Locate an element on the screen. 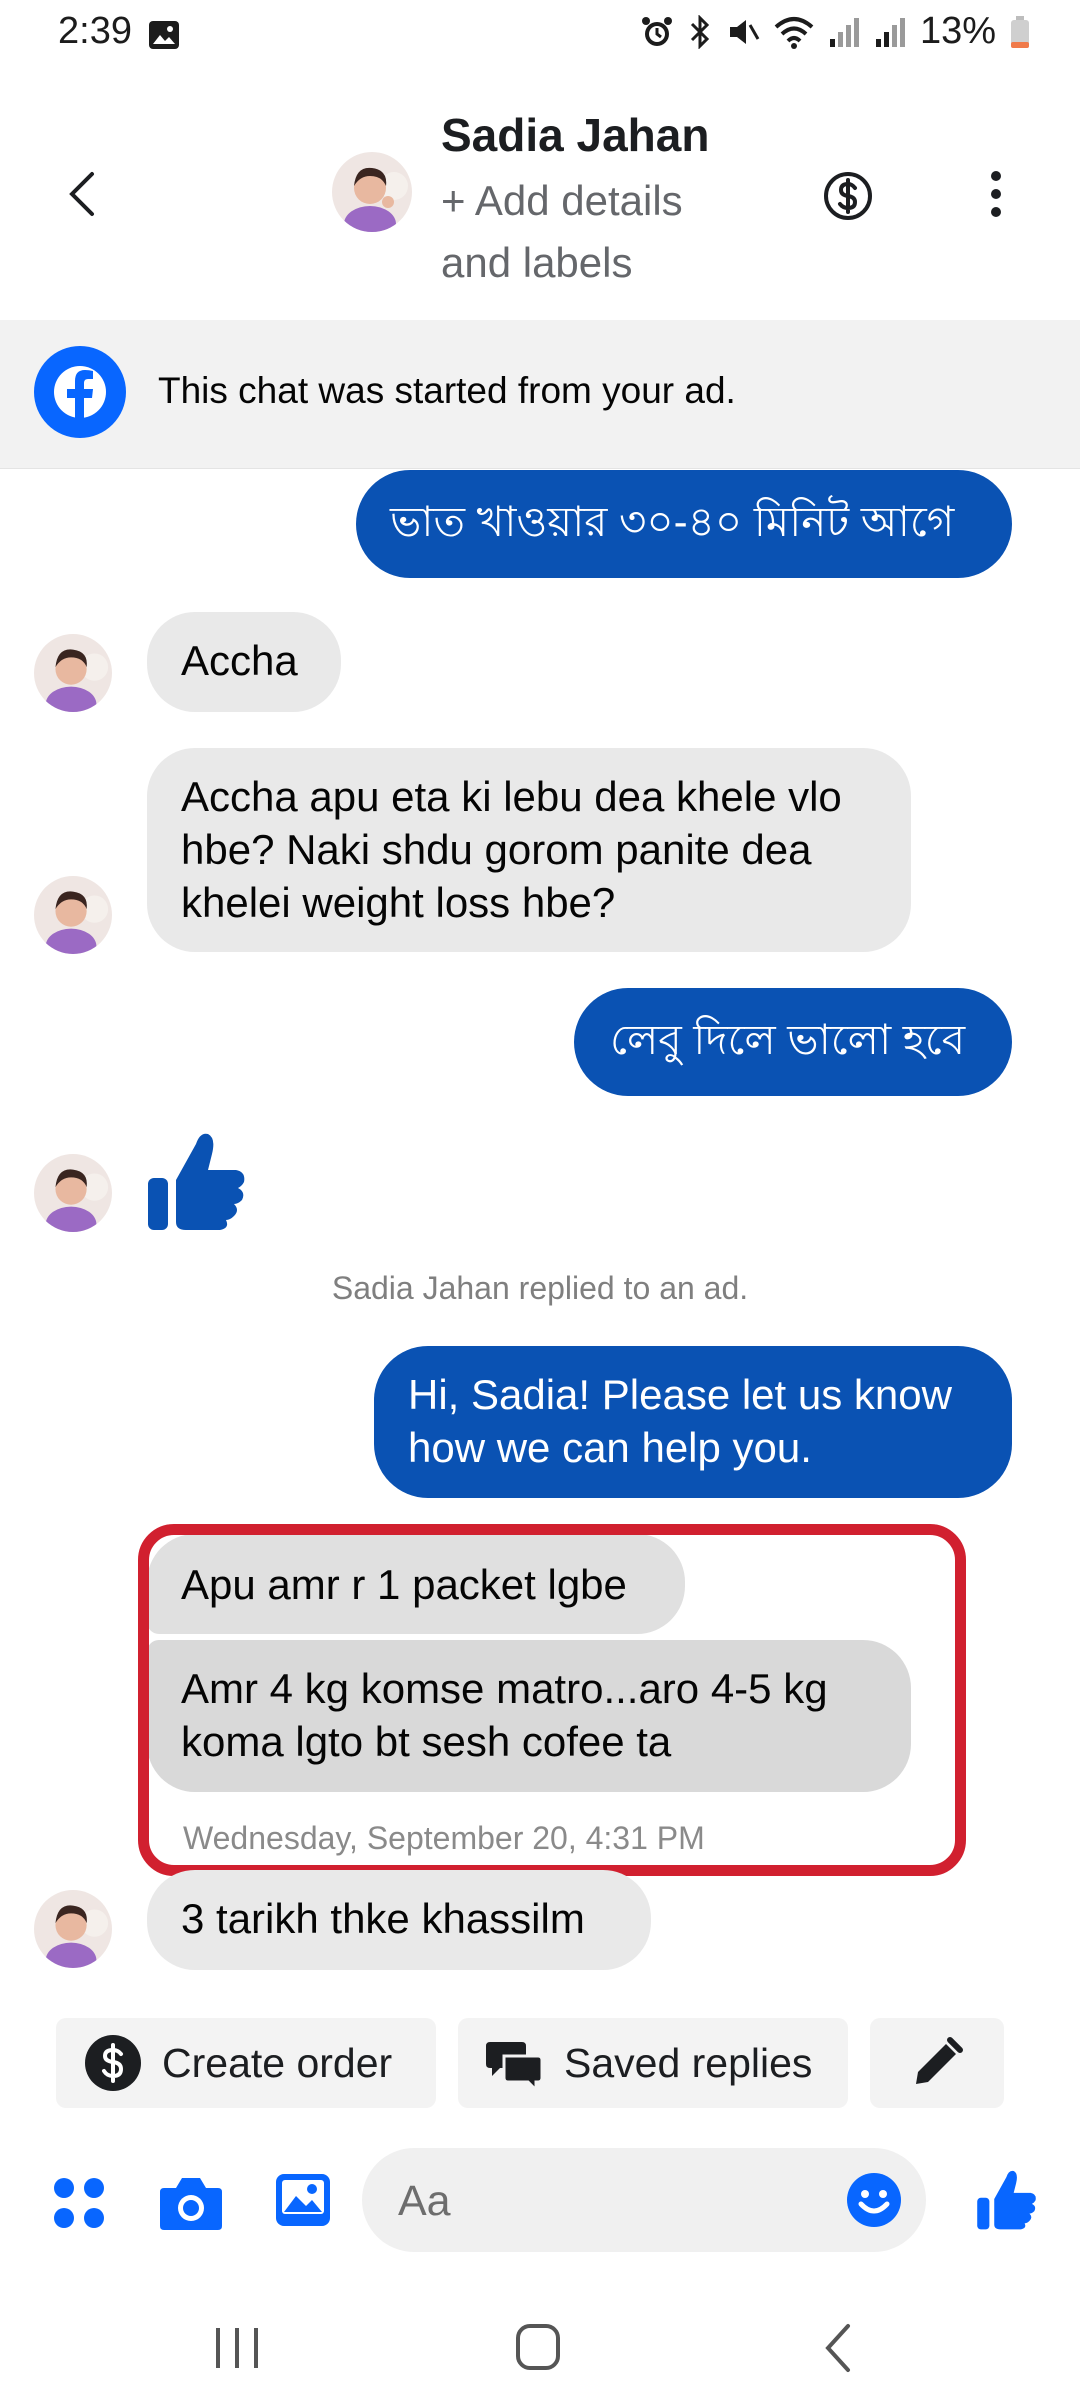  status-icons: 13% is located at coordinates (835, 31).